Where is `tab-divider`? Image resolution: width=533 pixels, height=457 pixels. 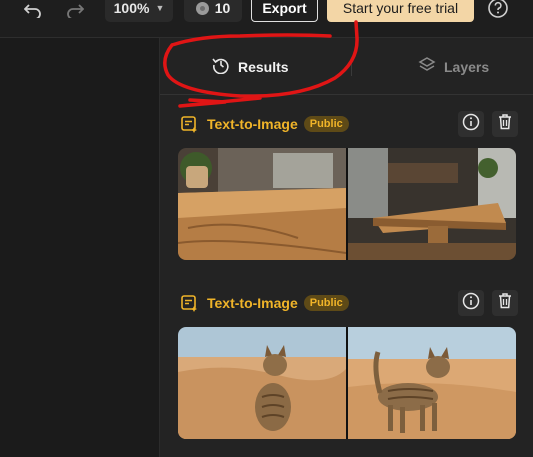
tab-divider is located at coordinates (351, 67).